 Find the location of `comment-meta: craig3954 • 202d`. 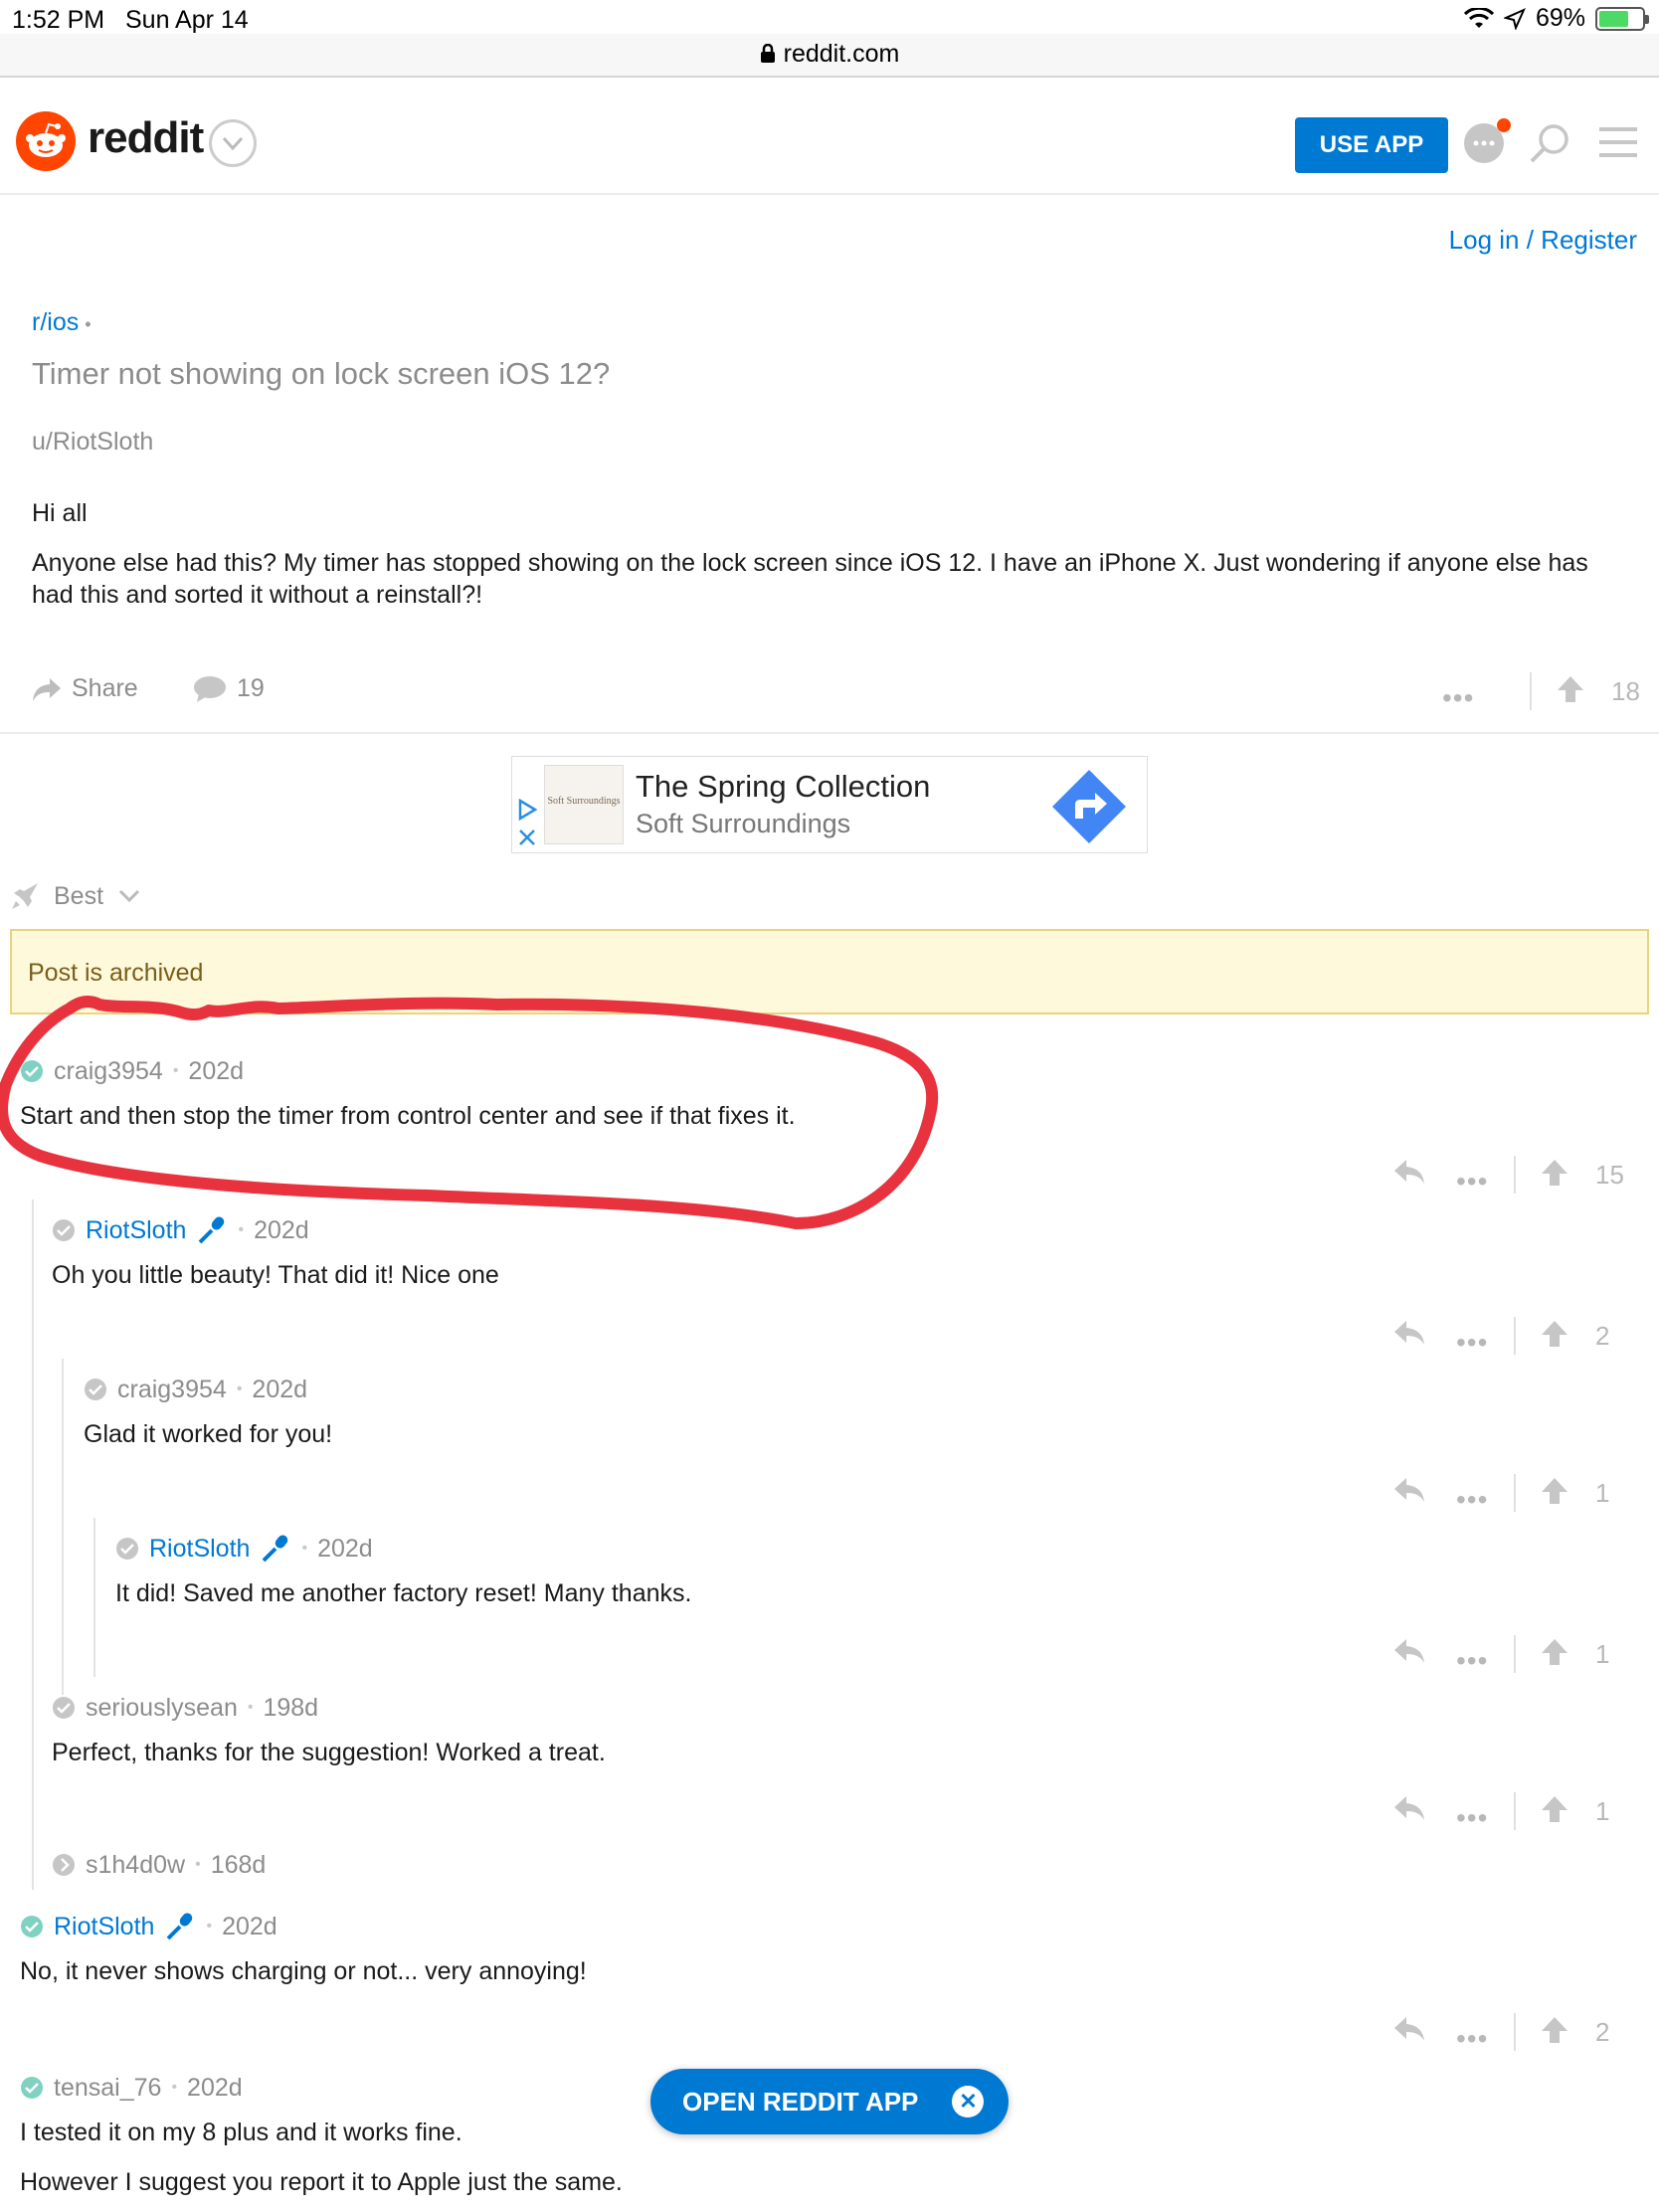

comment-meta: craig3954 • 202d is located at coordinates (825, 1071).